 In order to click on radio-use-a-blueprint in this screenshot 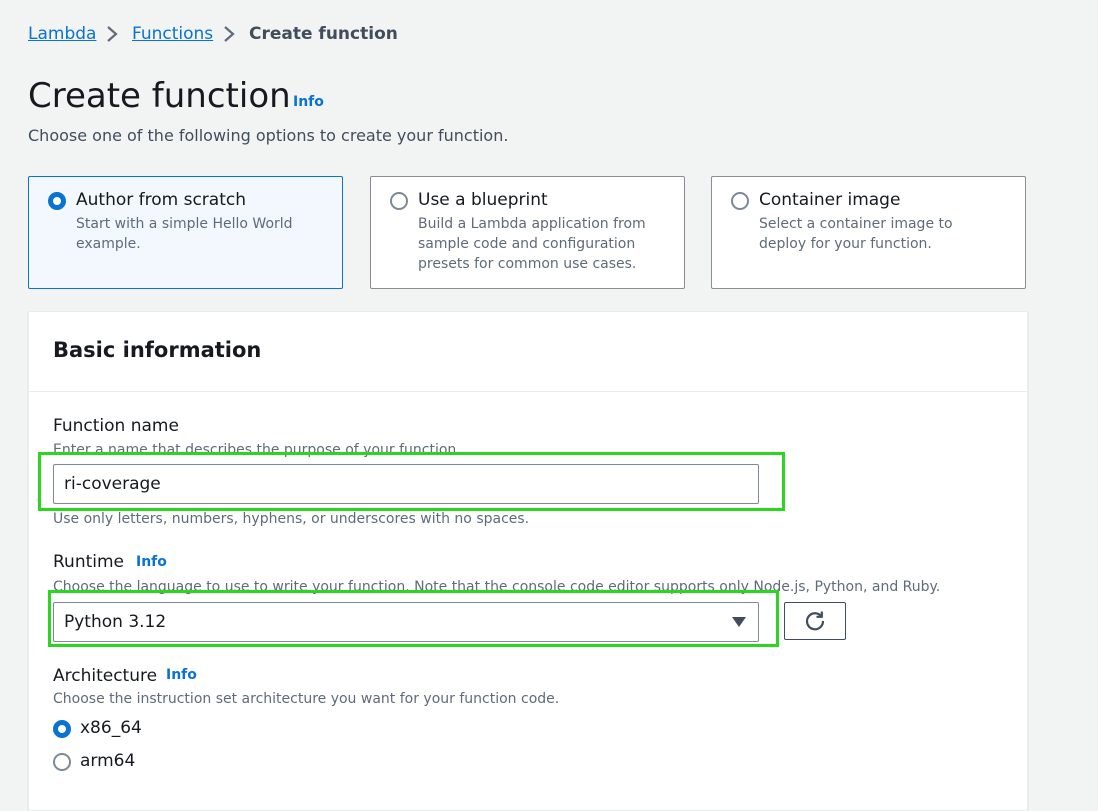, I will do `click(399, 201)`.